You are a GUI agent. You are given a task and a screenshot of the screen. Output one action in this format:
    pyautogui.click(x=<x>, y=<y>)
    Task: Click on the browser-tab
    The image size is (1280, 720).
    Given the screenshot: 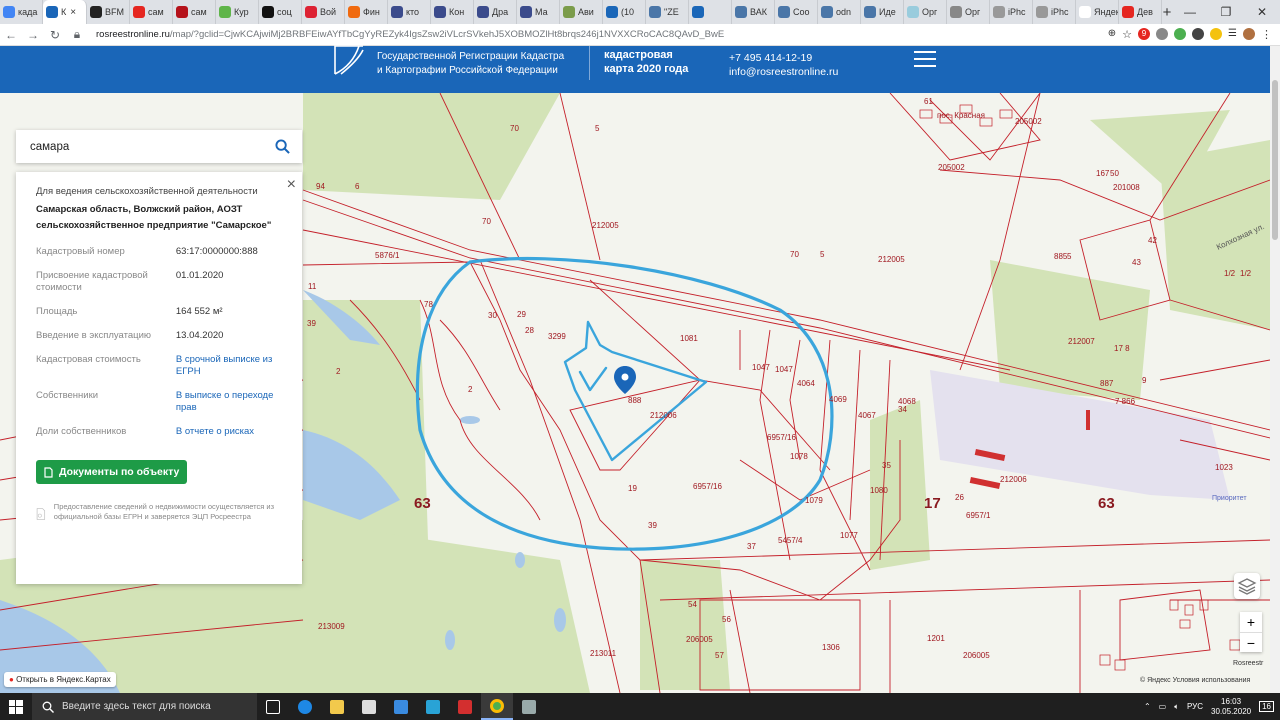 What is the action you would take?
    pyautogui.click(x=710, y=12)
    